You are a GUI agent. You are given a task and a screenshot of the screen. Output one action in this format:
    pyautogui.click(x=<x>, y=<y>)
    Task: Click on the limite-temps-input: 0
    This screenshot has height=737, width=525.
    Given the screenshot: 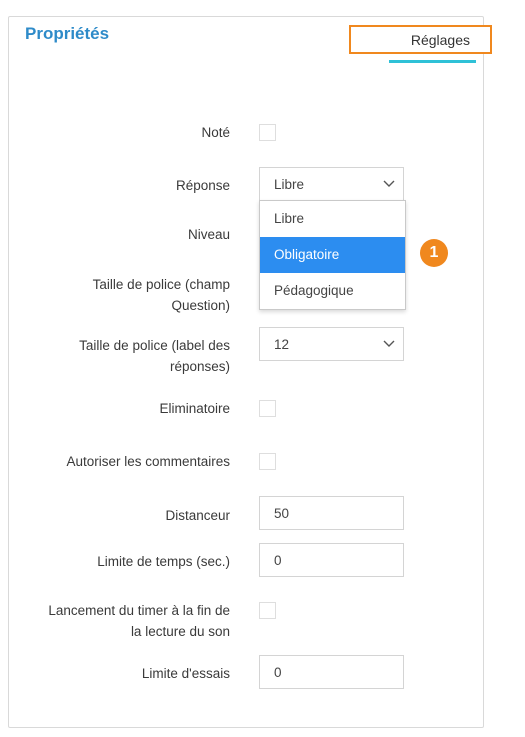 What is the action you would take?
    pyautogui.click(x=331, y=560)
    